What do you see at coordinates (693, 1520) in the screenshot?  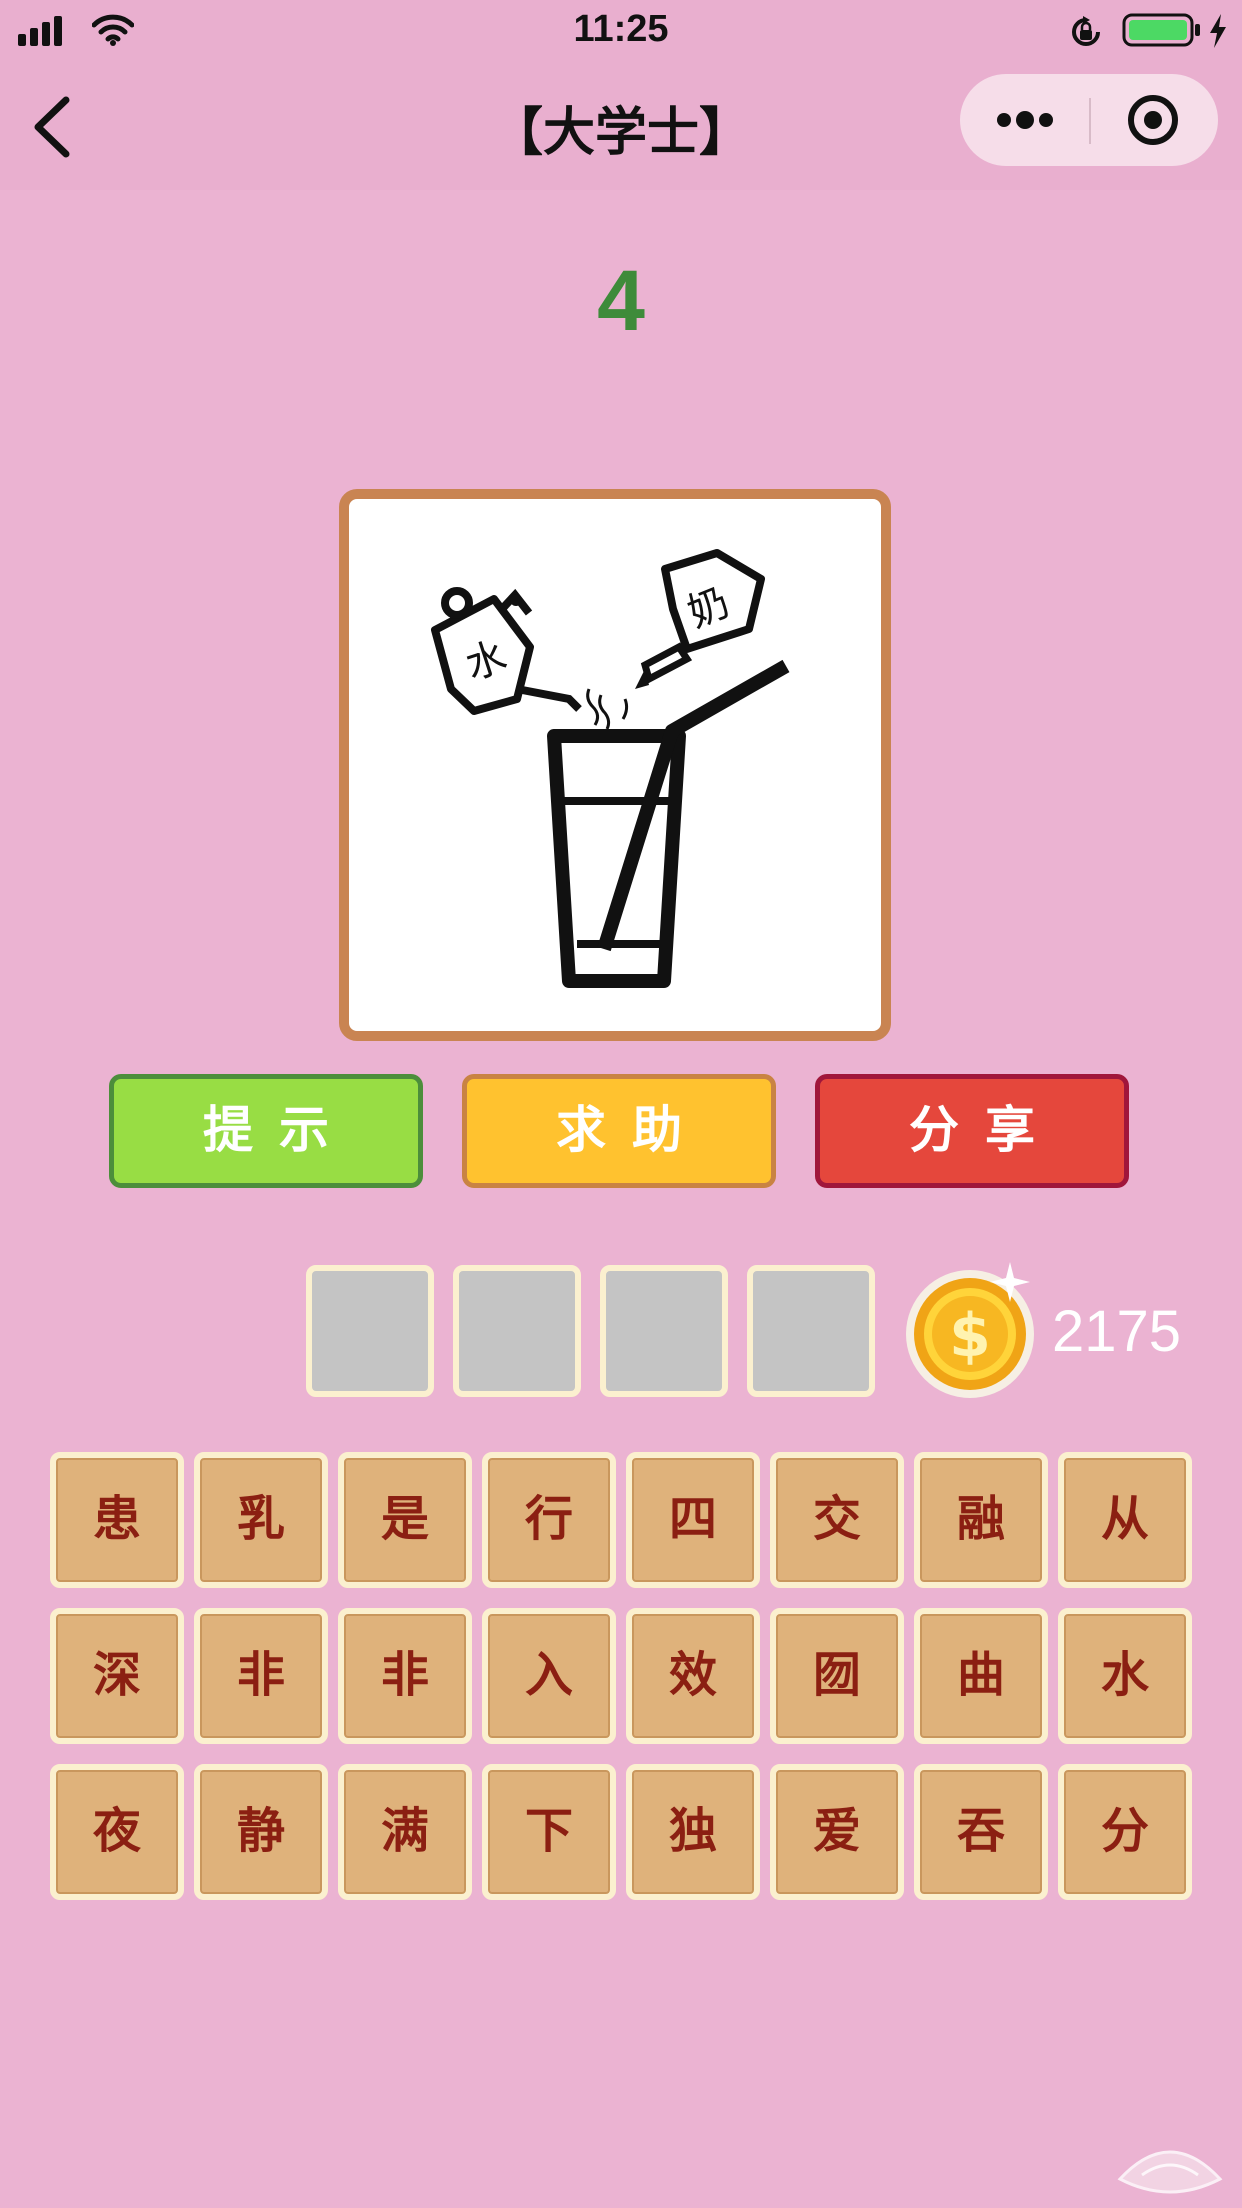 I see `character-tile: 四` at bounding box center [693, 1520].